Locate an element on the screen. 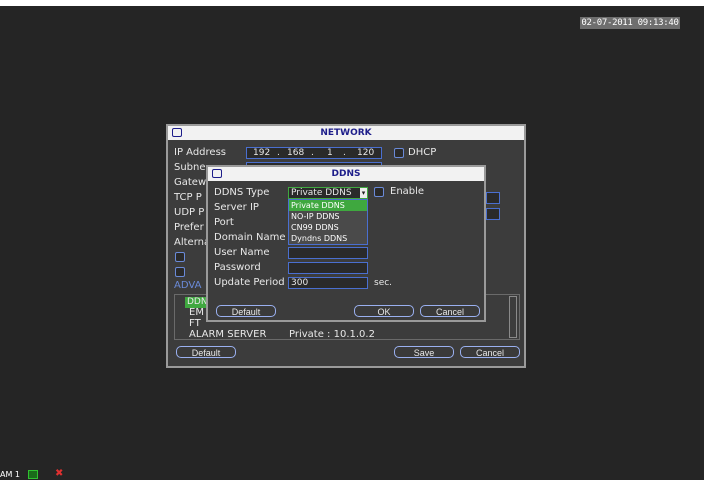 This screenshot has height=480, width=704. gateway-label: Gatew is located at coordinates (190, 182).